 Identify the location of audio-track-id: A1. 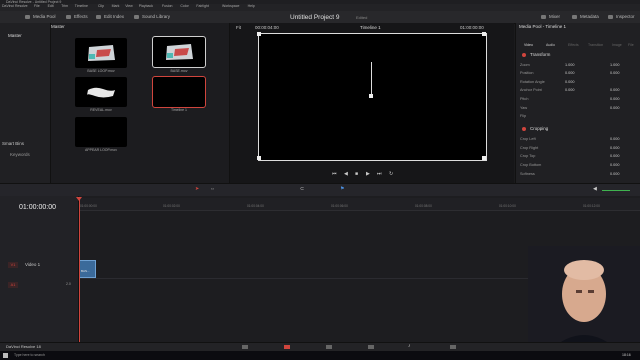
(13, 285).